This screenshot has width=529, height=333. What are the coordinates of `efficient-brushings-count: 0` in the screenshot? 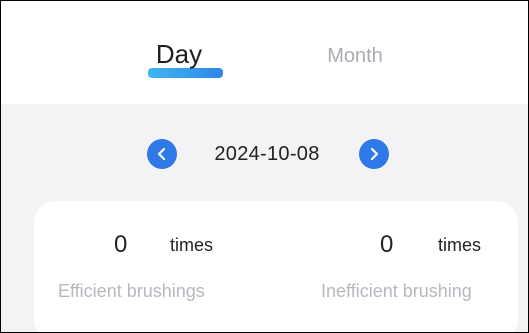 It's located at (121, 244).